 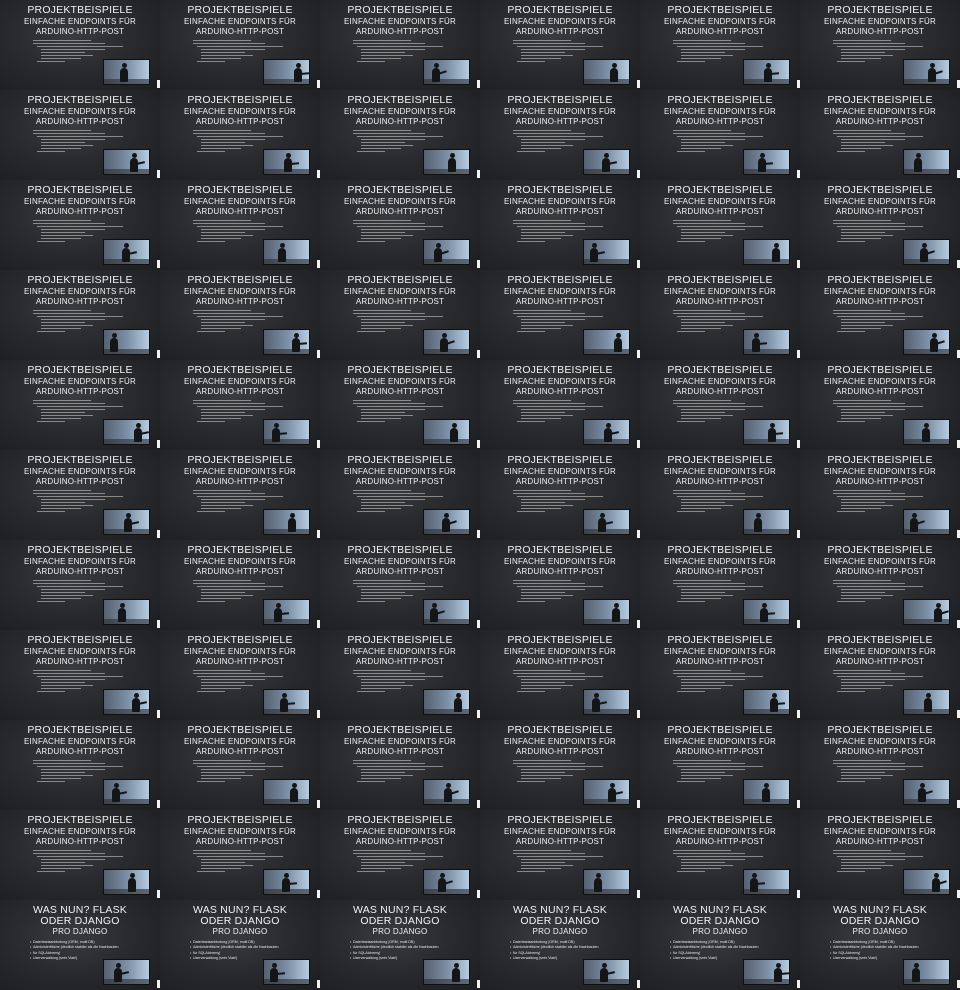 What do you see at coordinates (240, 301) in the screenshot?
I see `slide-subtitle-line: ARDUINO-HTTP-POST` at bounding box center [240, 301].